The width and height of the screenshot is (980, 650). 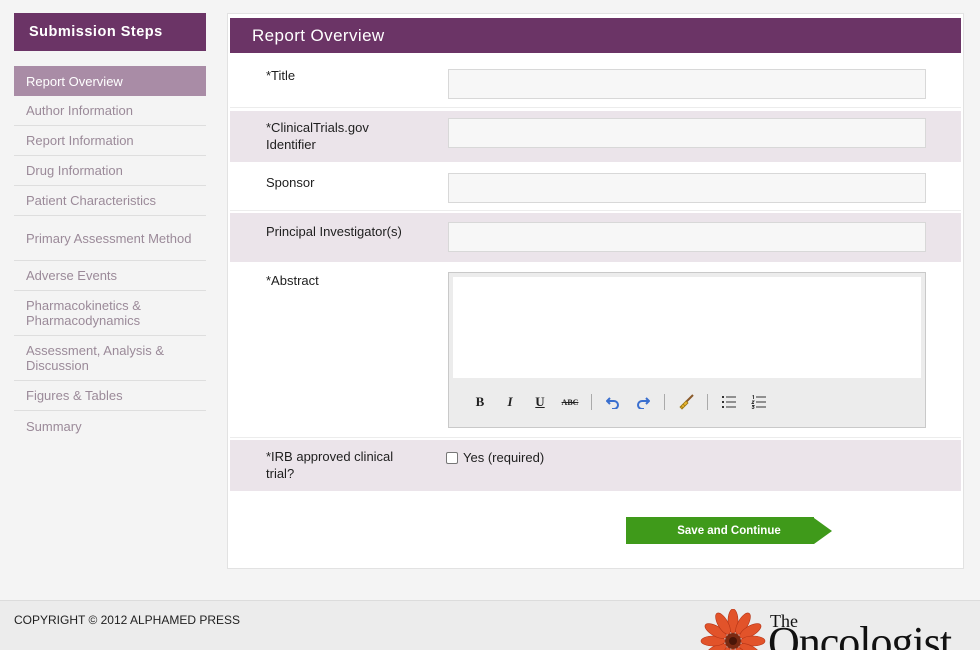 What do you see at coordinates (110, 358) in the screenshot?
I see `step-assessment-analysis-discussion: Assessment, Analysis & Discussion` at bounding box center [110, 358].